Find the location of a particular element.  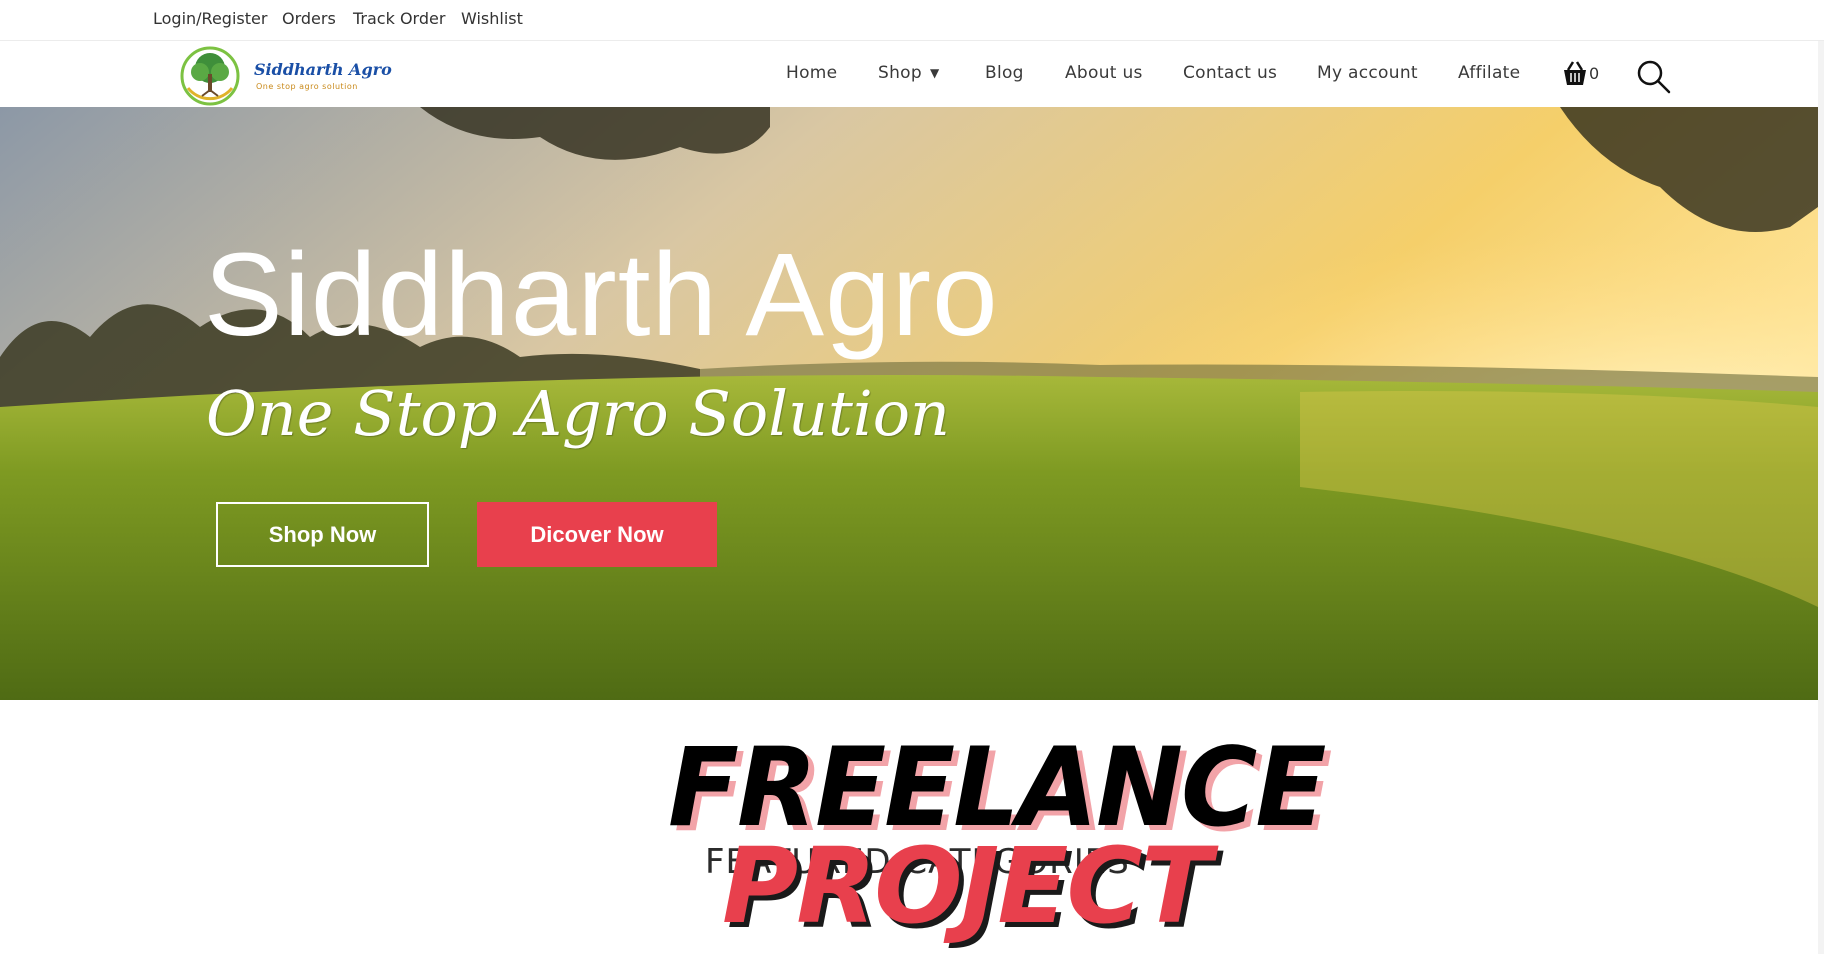

logo-tagline: One stop agro solution is located at coordinates (307, 86).